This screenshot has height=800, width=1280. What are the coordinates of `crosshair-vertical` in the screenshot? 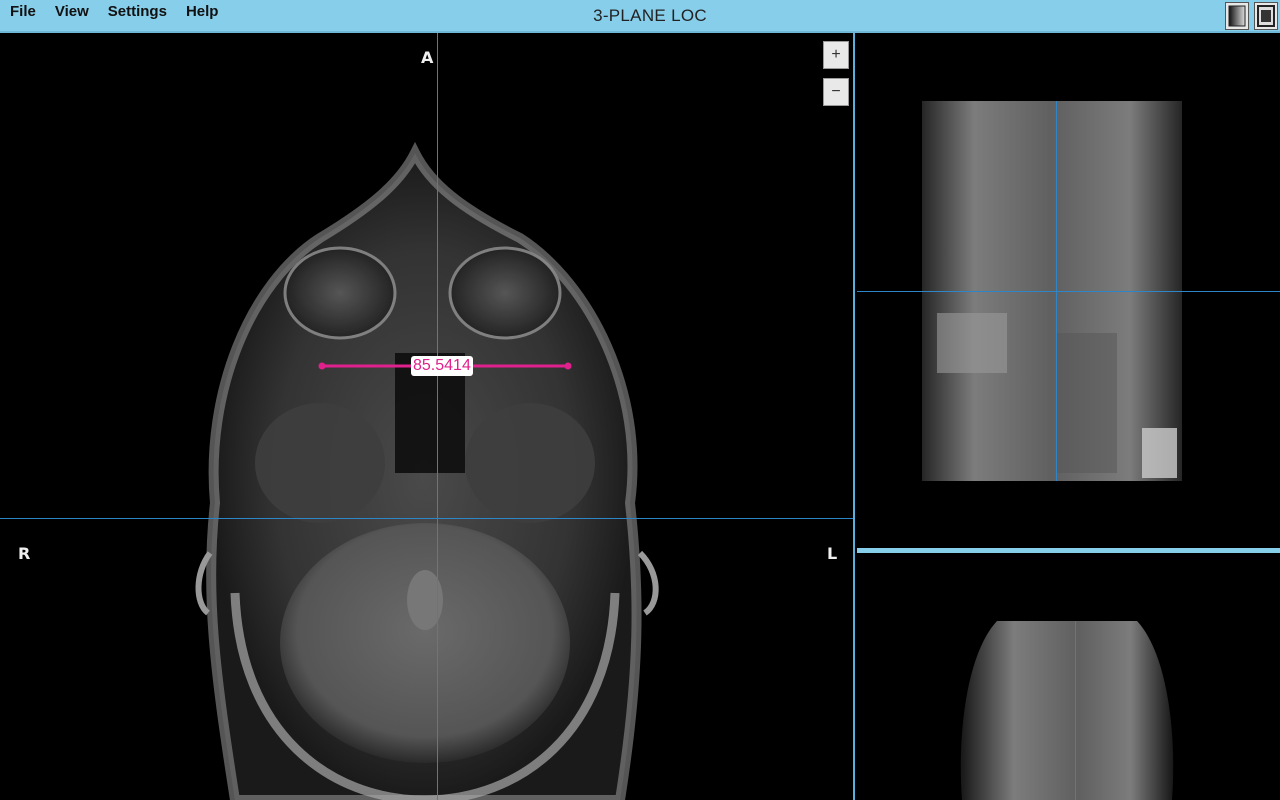 It's located at (437, 416).